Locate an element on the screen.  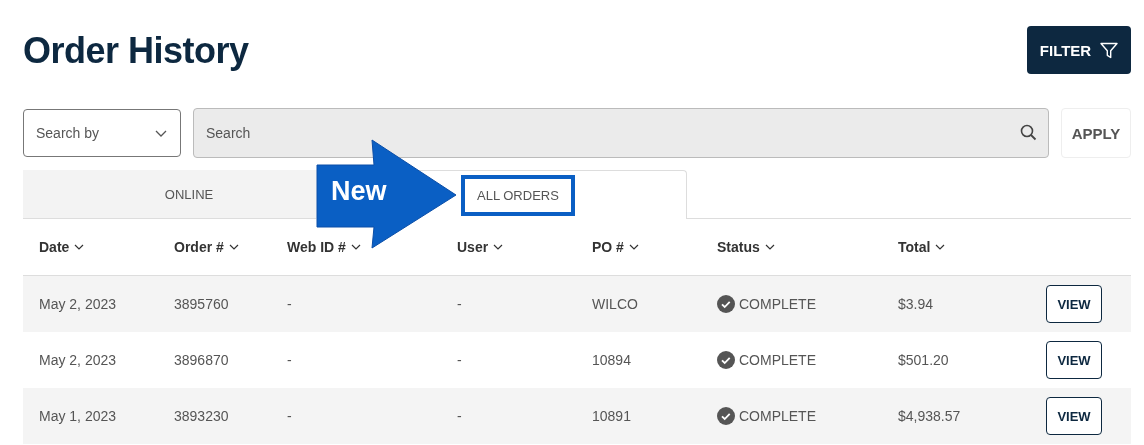
column-header: Total is located at coordinates (972, 247).